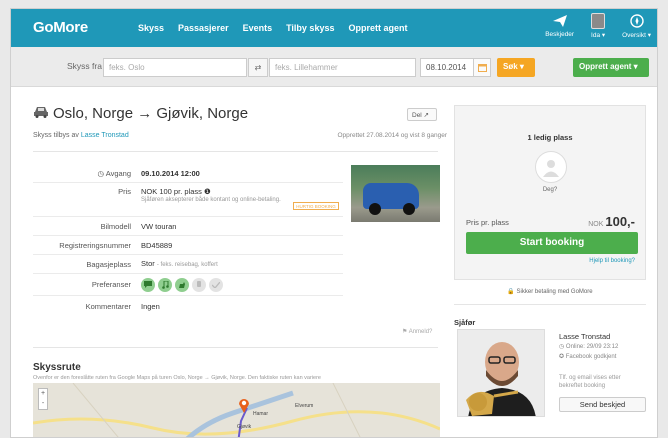 This screenshot has height=438, width=668. What do you see at coordinates (422, 114) in the screenshot?
I see `share-button: Del ↗` at bounding box center [422, 114].